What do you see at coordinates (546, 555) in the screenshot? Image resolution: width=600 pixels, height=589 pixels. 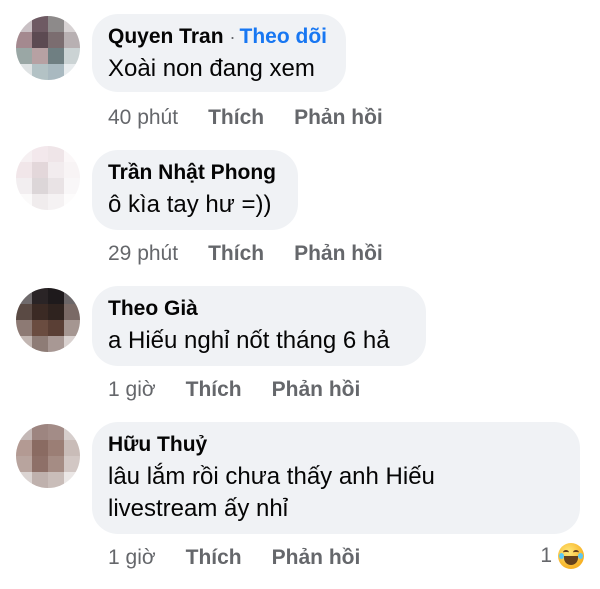 I see `reaction-count: 1` at bounding box center [546, 555].